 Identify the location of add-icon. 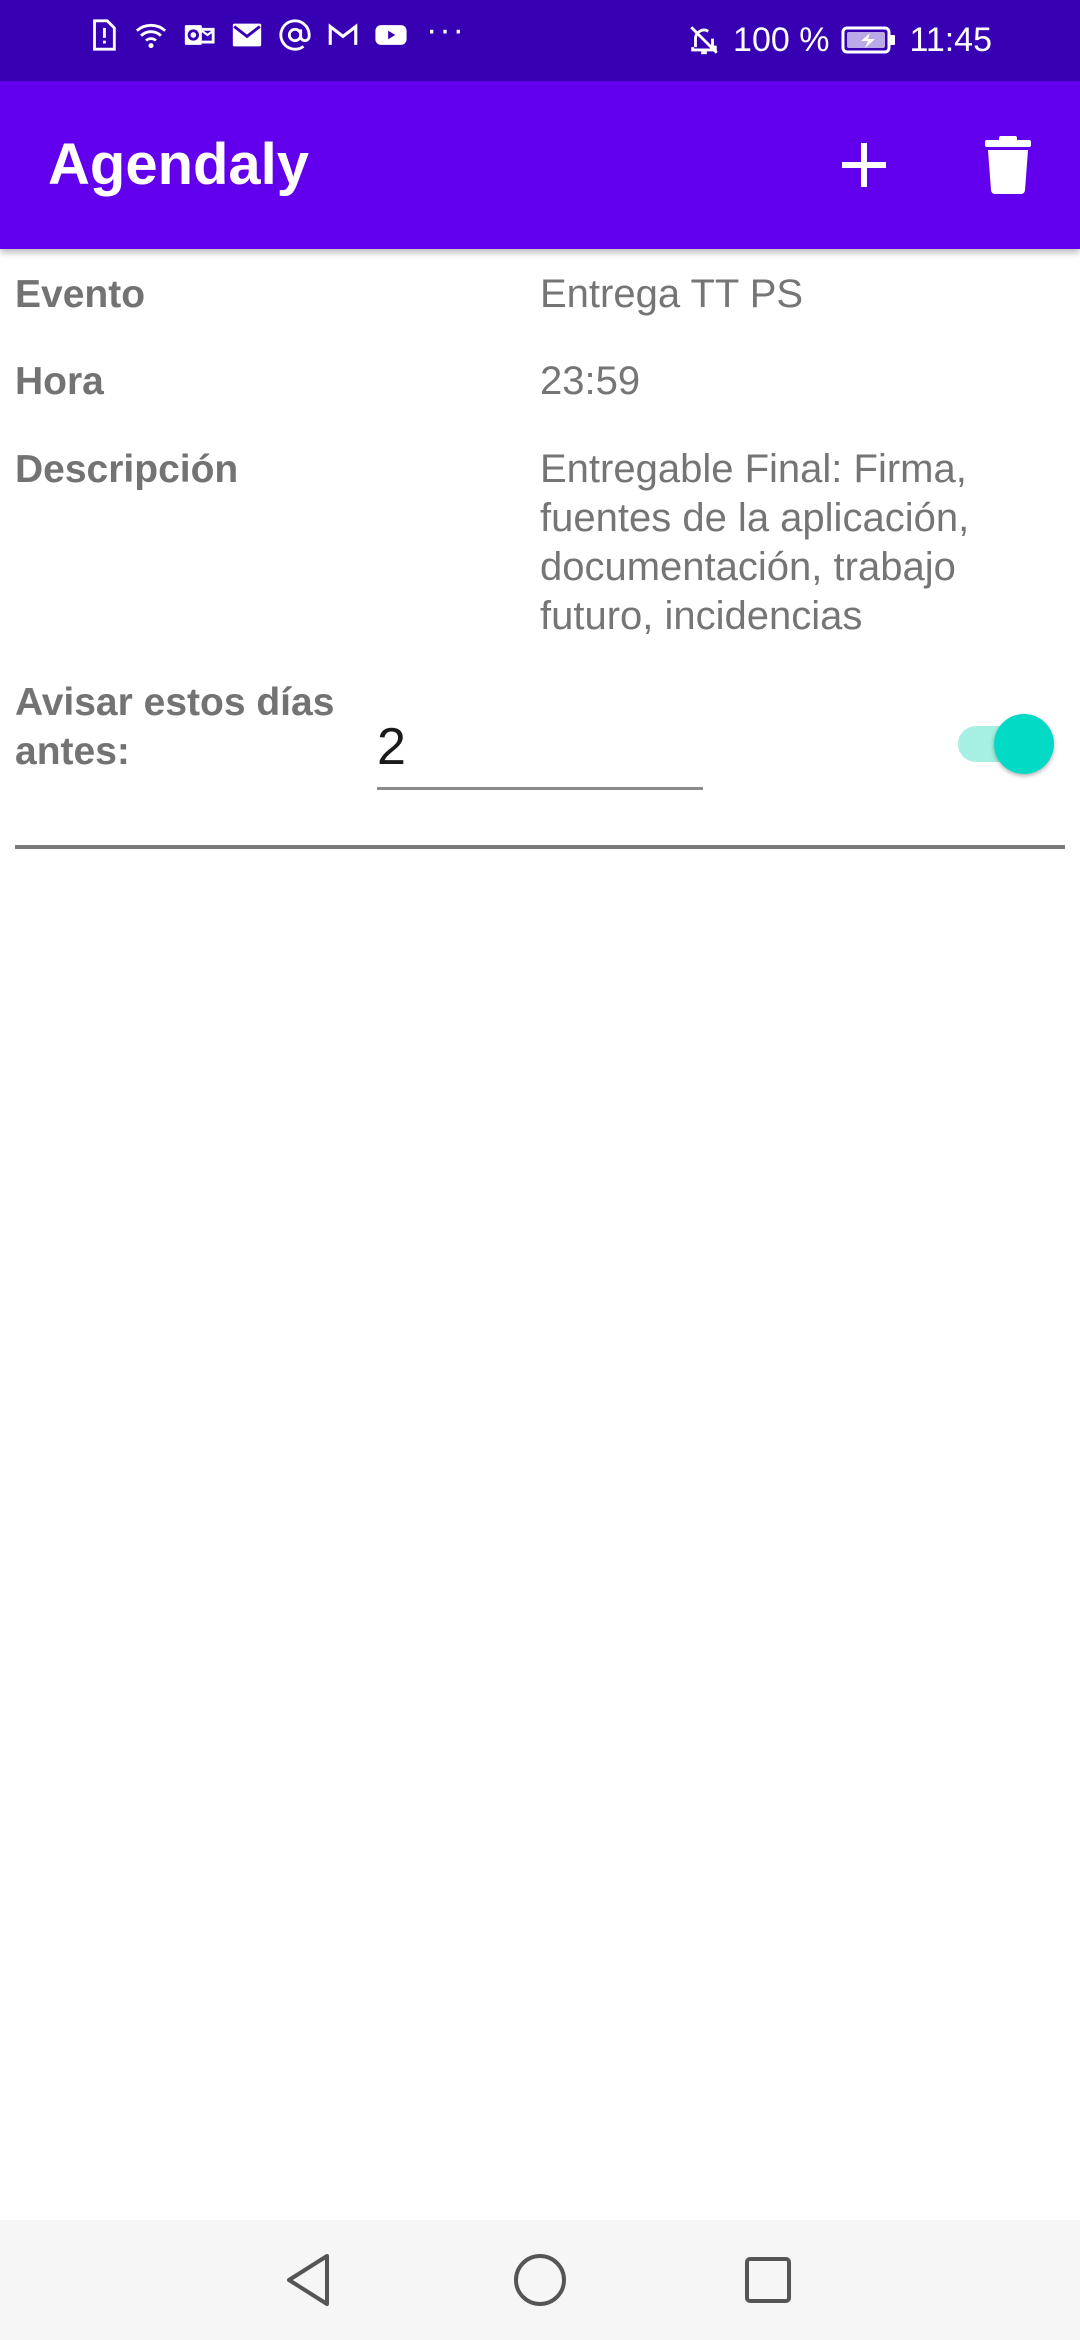
(864, 165).